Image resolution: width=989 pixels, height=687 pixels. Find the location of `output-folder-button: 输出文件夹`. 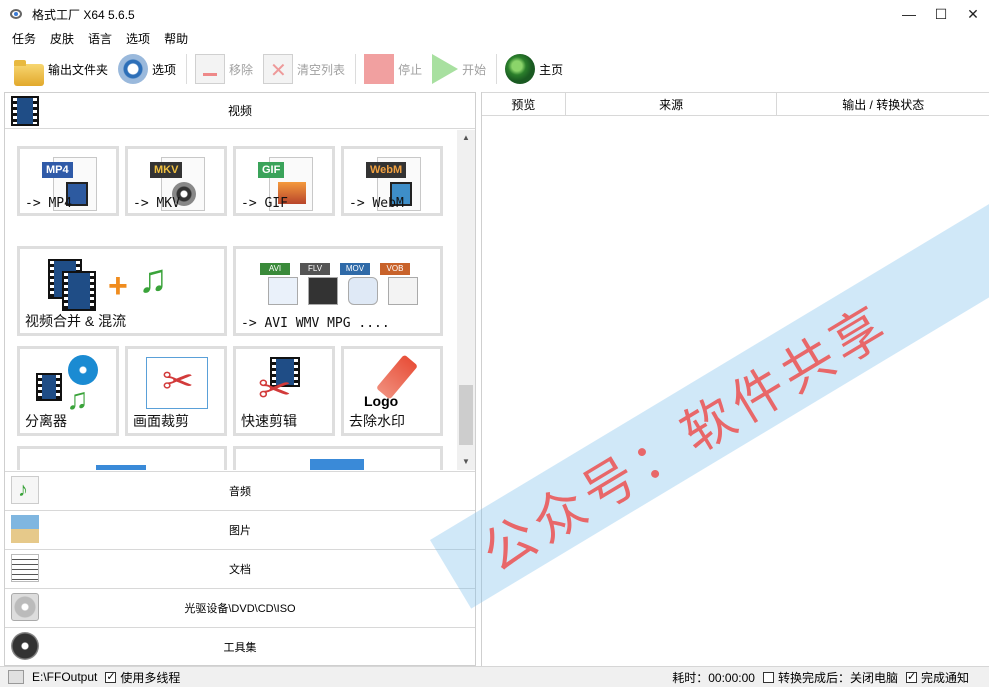

output-folder-button: 输出文件夹 is located at coordinates (61, 69).